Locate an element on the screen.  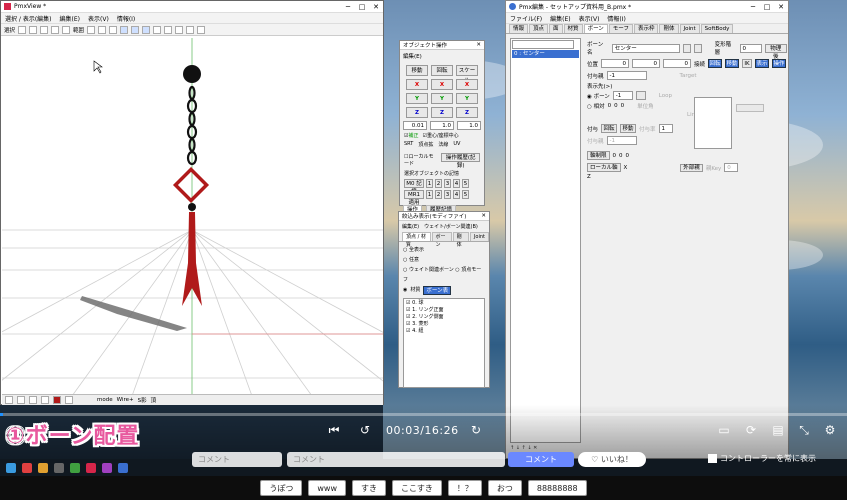
bone-name-input: センター is located at coordinates (645, 48).